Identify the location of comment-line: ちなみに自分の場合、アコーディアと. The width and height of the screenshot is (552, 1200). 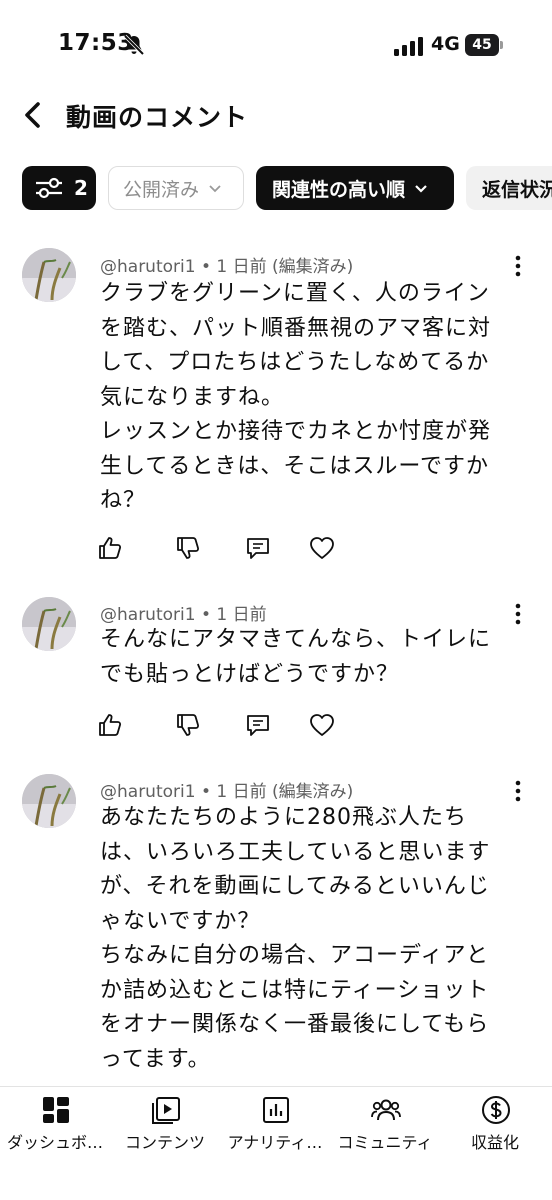
(295, 955).